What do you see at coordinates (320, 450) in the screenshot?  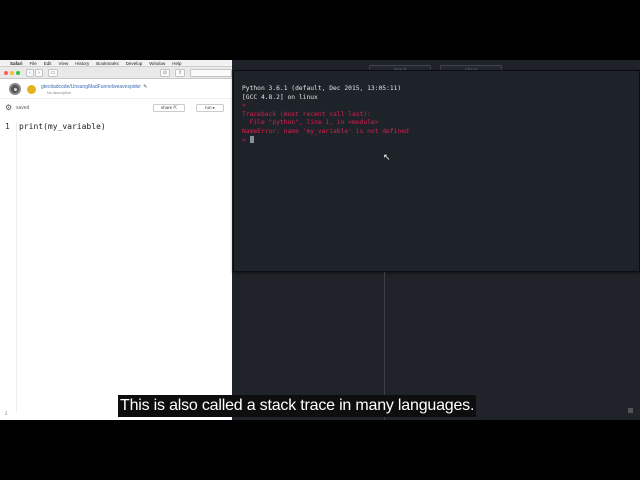 I see `video-letterbox-bottom` at bounding box center [320, 450].